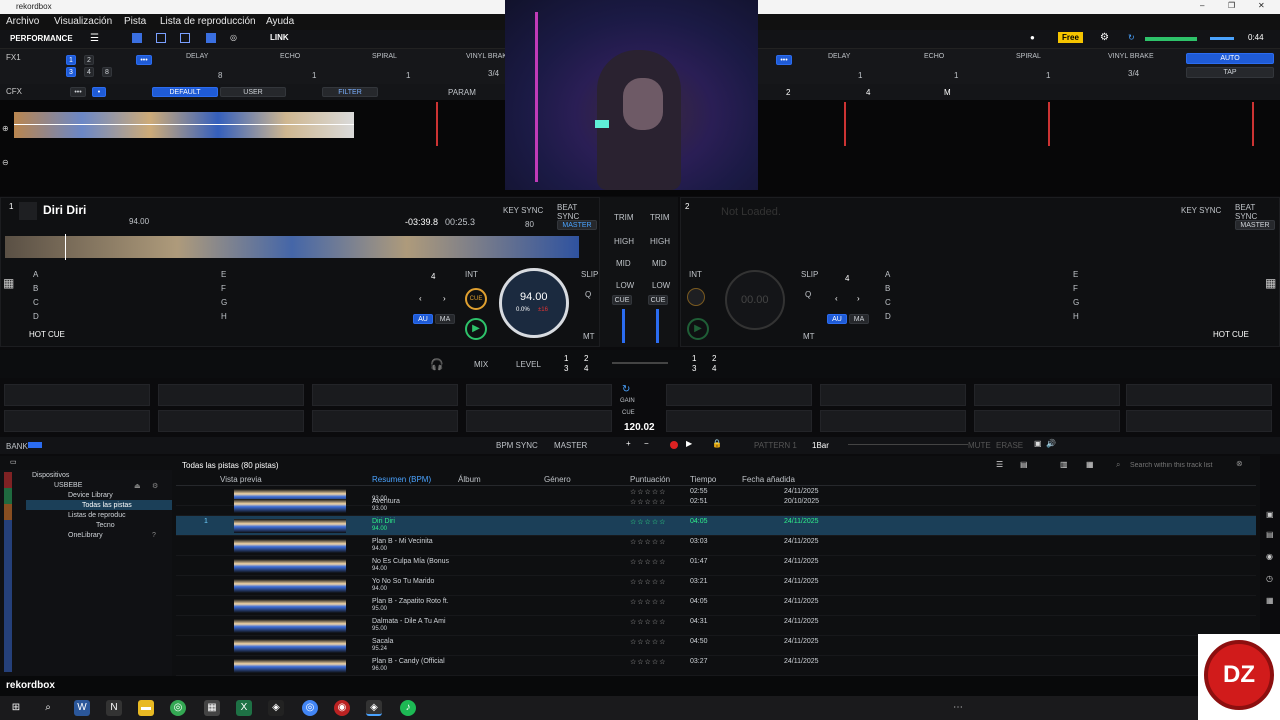  I want to click on opera-icon: ◉, so click(342, 708).